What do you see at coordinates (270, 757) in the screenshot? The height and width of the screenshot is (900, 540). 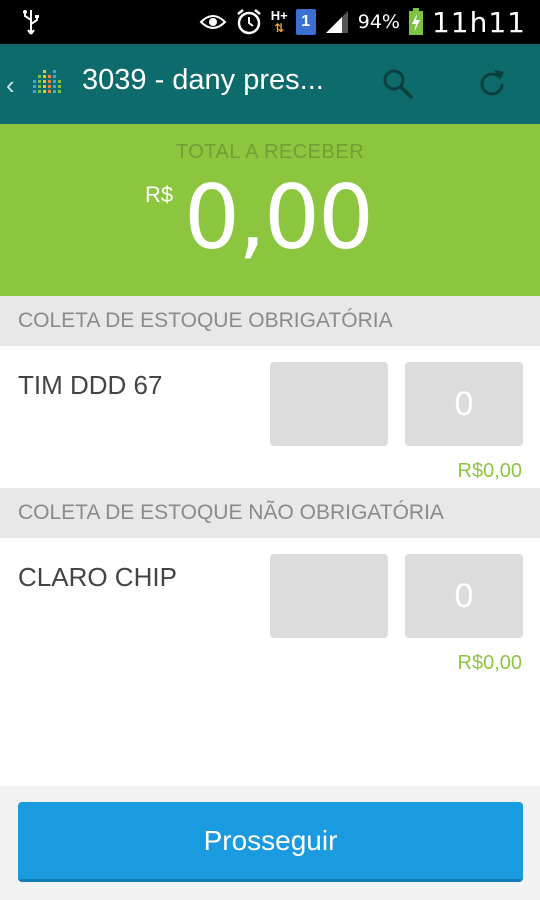 I see `list-empty-space` at bounding box center [270, 757].